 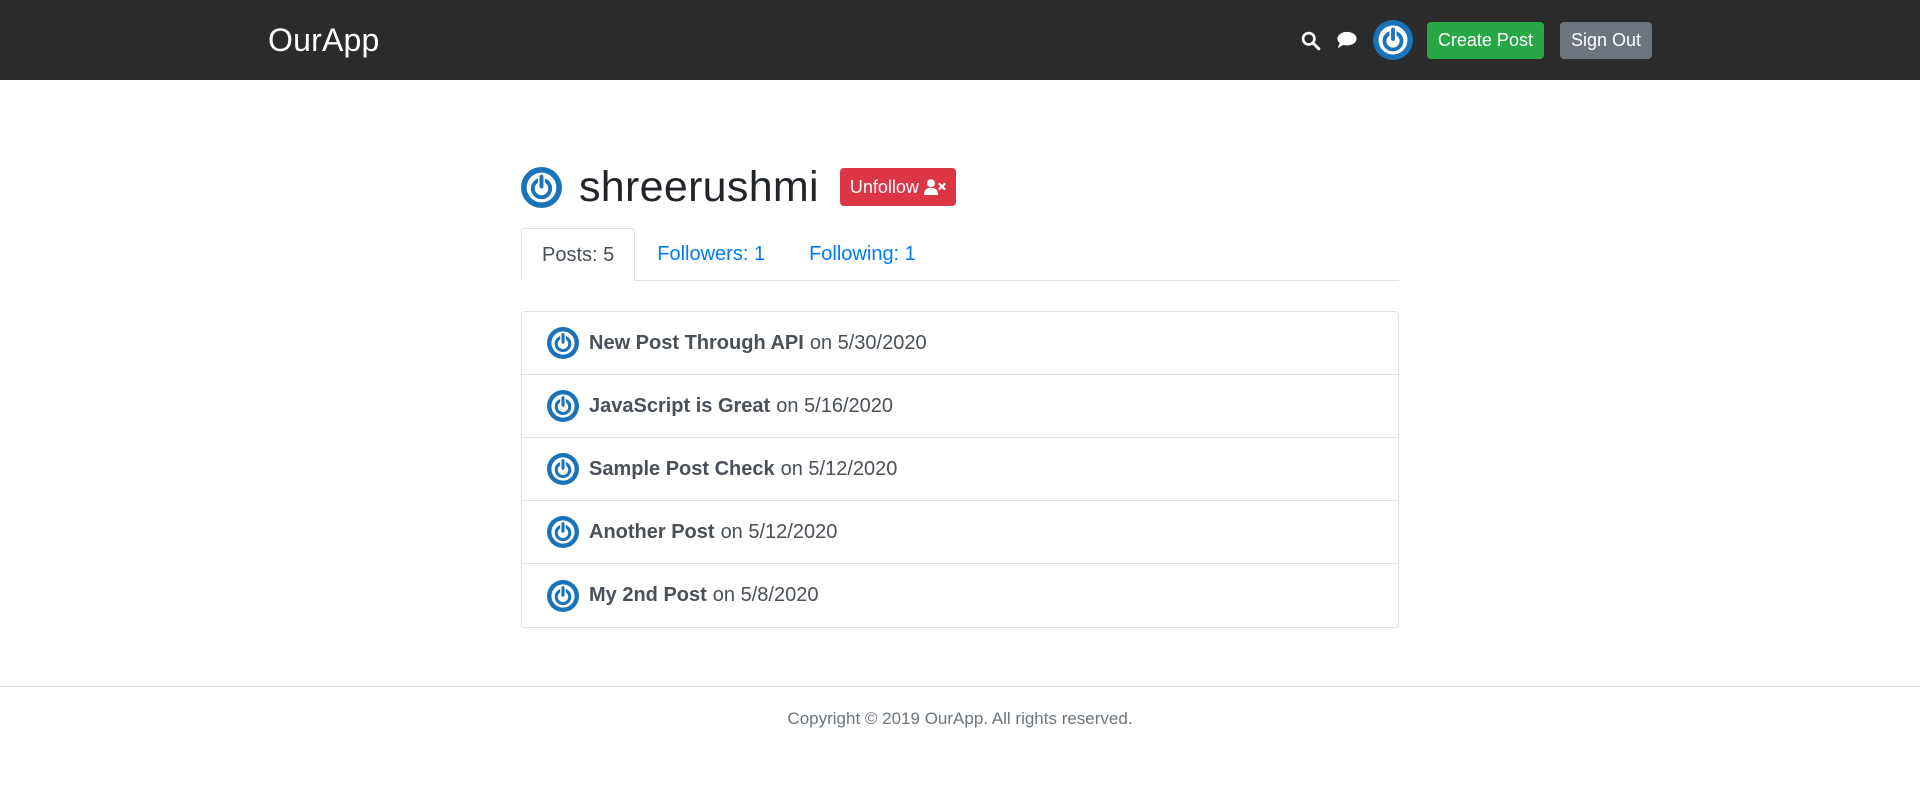 What do you see at coordinates (834, 405) in the screenshot?
I see `post-date: on 5/16/2020` at bounding box center [834, 405].